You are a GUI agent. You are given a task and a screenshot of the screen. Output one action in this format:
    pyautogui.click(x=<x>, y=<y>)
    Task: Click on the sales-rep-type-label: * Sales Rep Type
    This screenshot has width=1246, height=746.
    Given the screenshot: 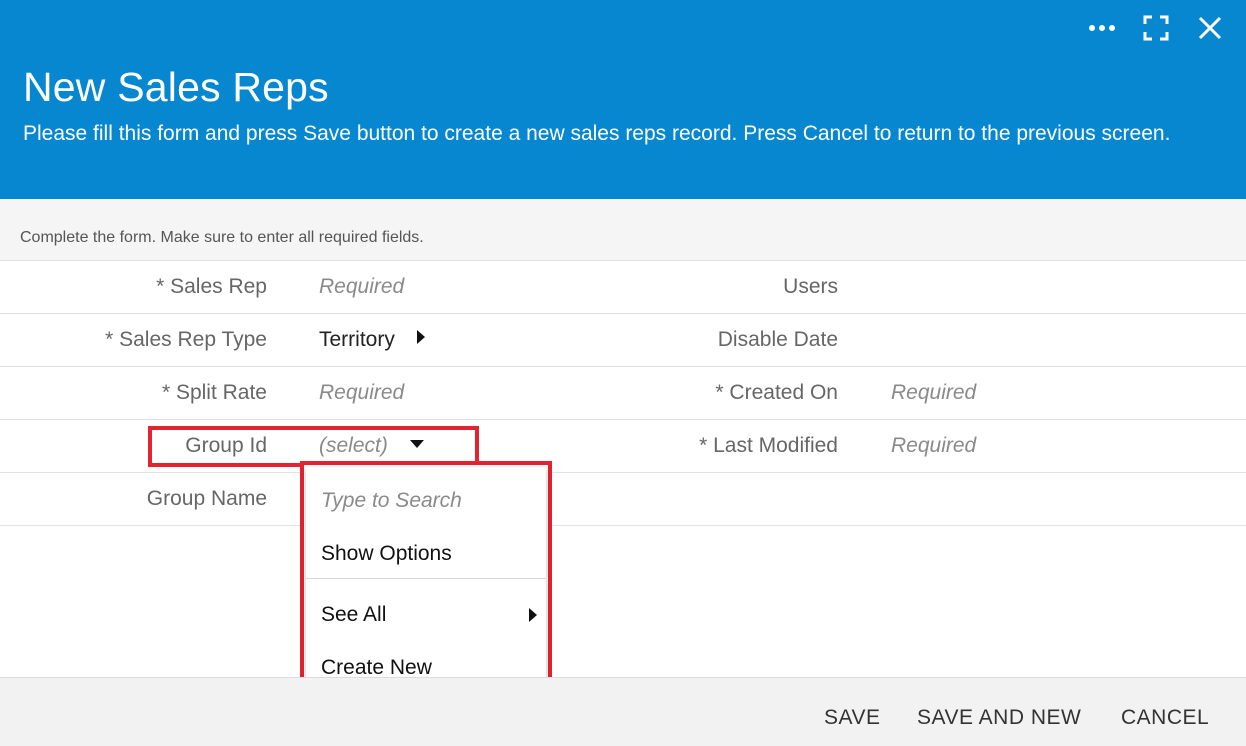 What is the action you would take?
    pyautogui.click(x=186, y=339)
    